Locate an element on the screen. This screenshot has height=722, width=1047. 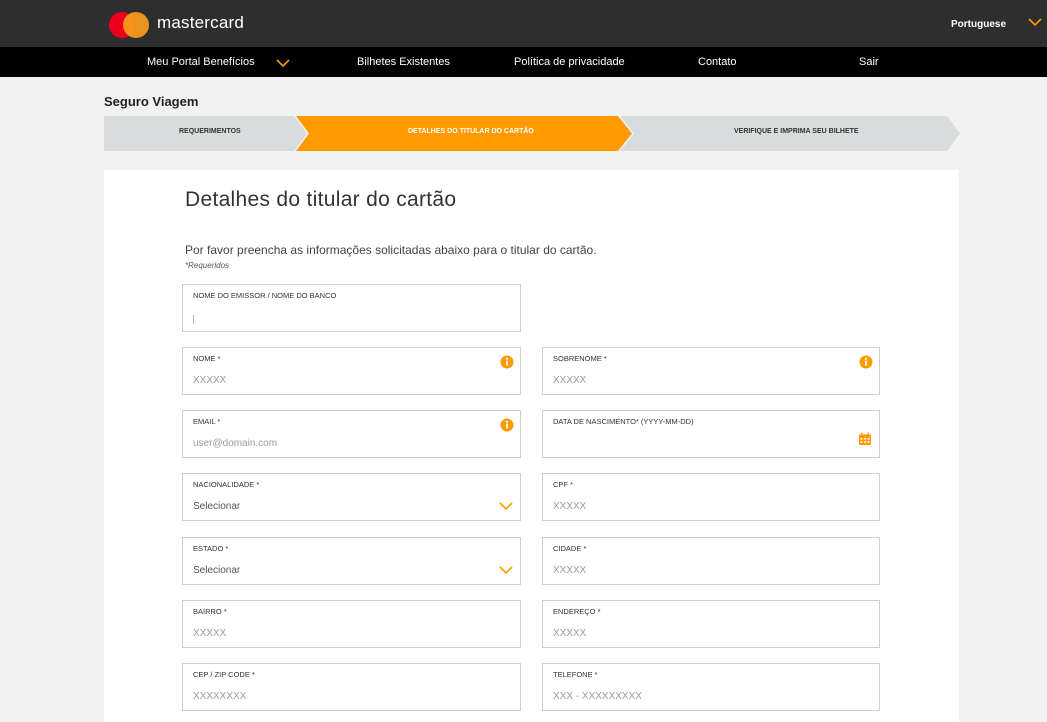
language-selector: Portuguese is located at coordinates (978, 24).